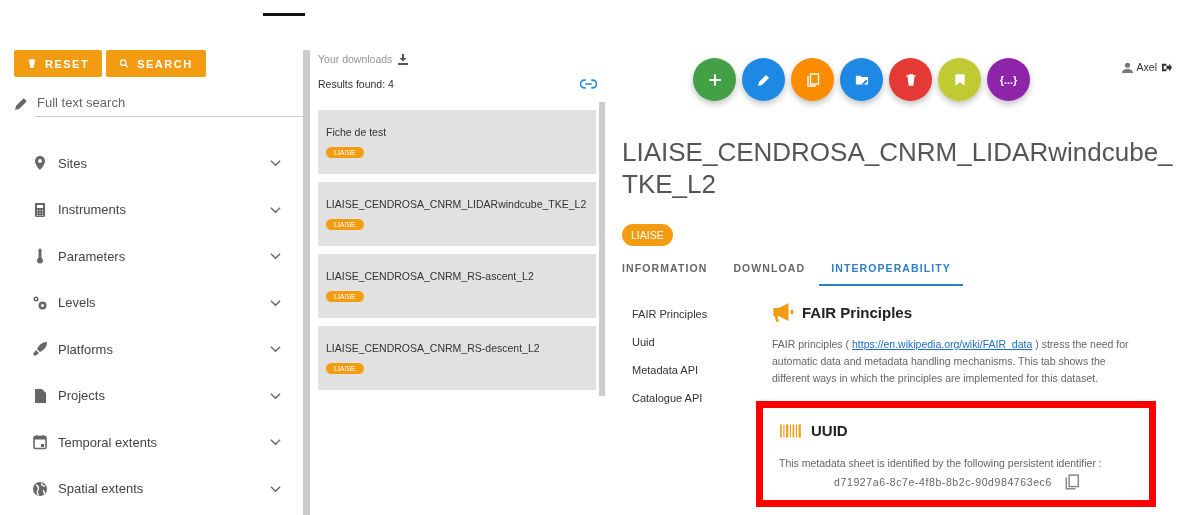  Describe the element at coordinates (702, 398) in the screenshot. I see `section-link: Catalogue API` at that location.